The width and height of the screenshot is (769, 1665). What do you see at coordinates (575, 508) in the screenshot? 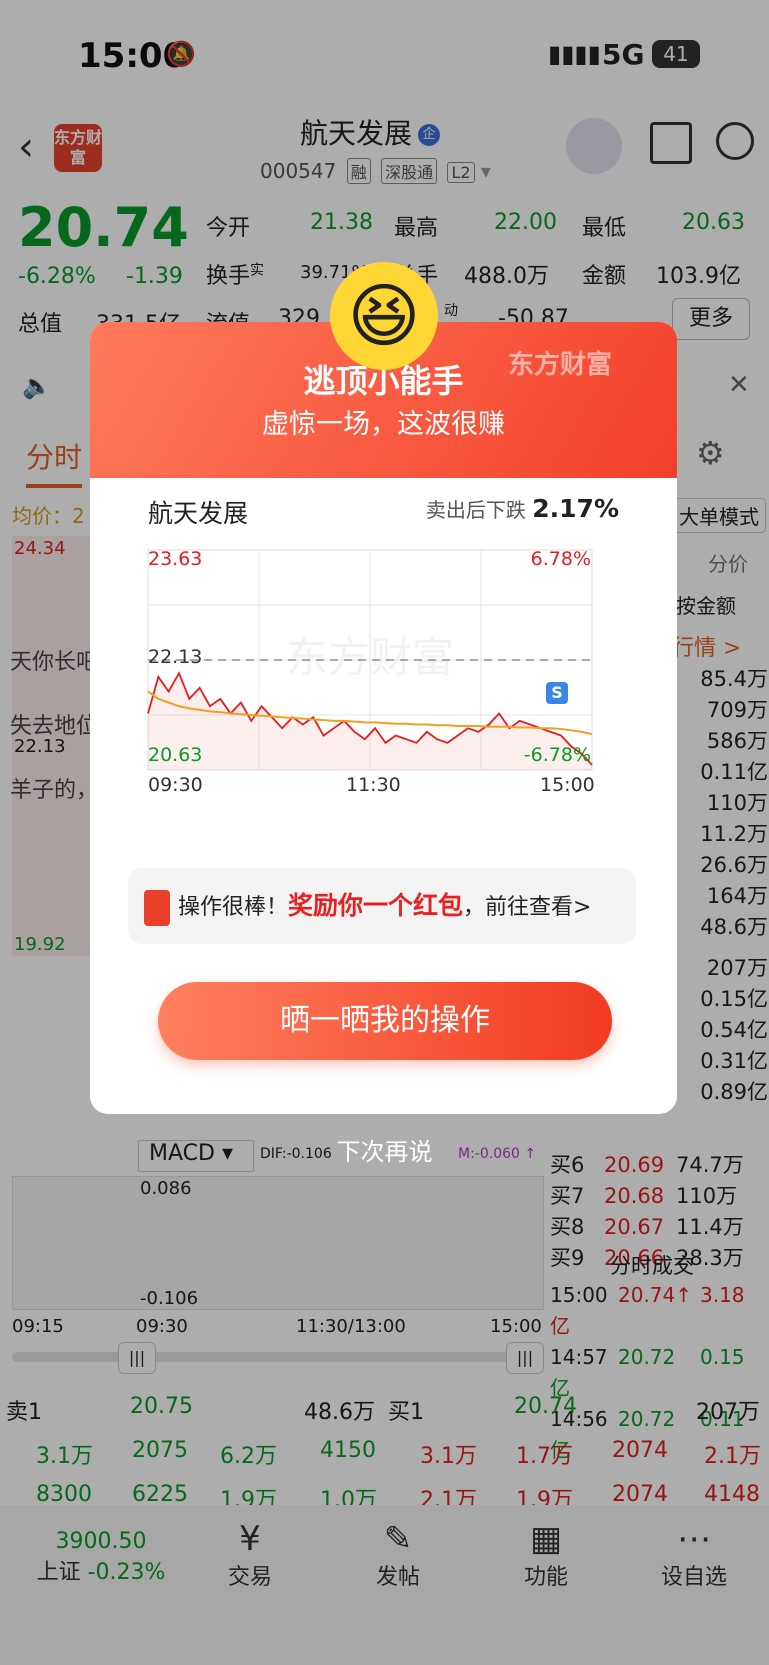
I see `drop-value: 2.17%` at bounding box center [575, 508].